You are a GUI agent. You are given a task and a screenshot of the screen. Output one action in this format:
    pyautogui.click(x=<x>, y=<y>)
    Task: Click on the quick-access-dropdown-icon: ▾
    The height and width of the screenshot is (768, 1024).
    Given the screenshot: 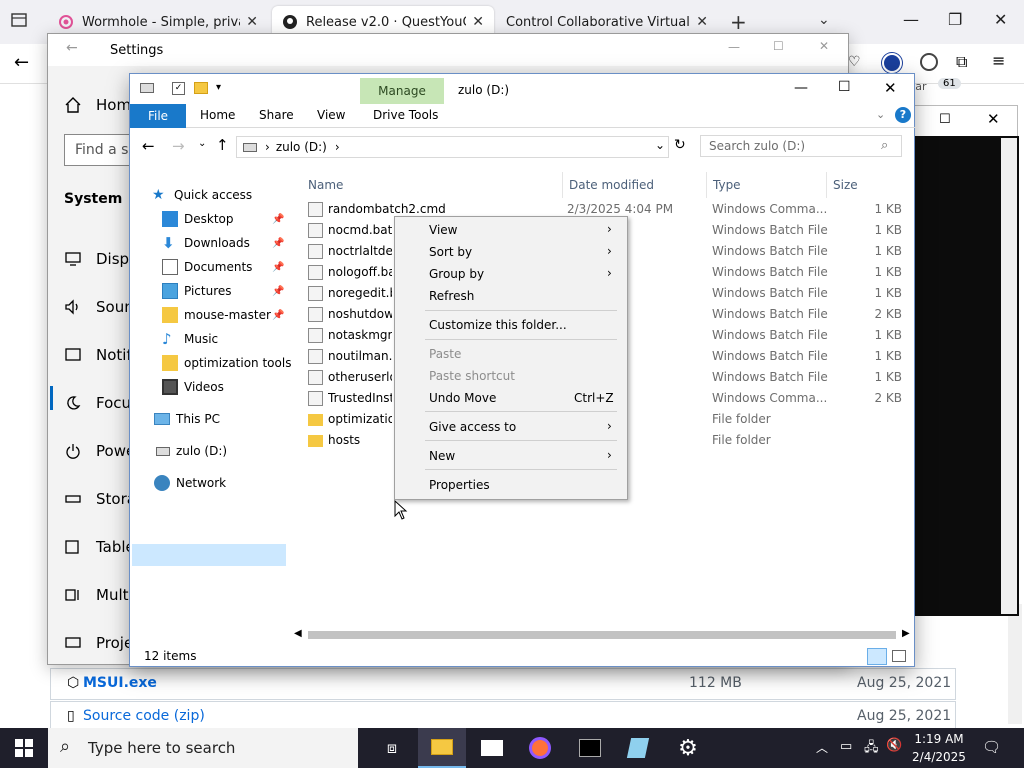 What is the action you would take?
    pyautogui.click(x=218, y=87)
    